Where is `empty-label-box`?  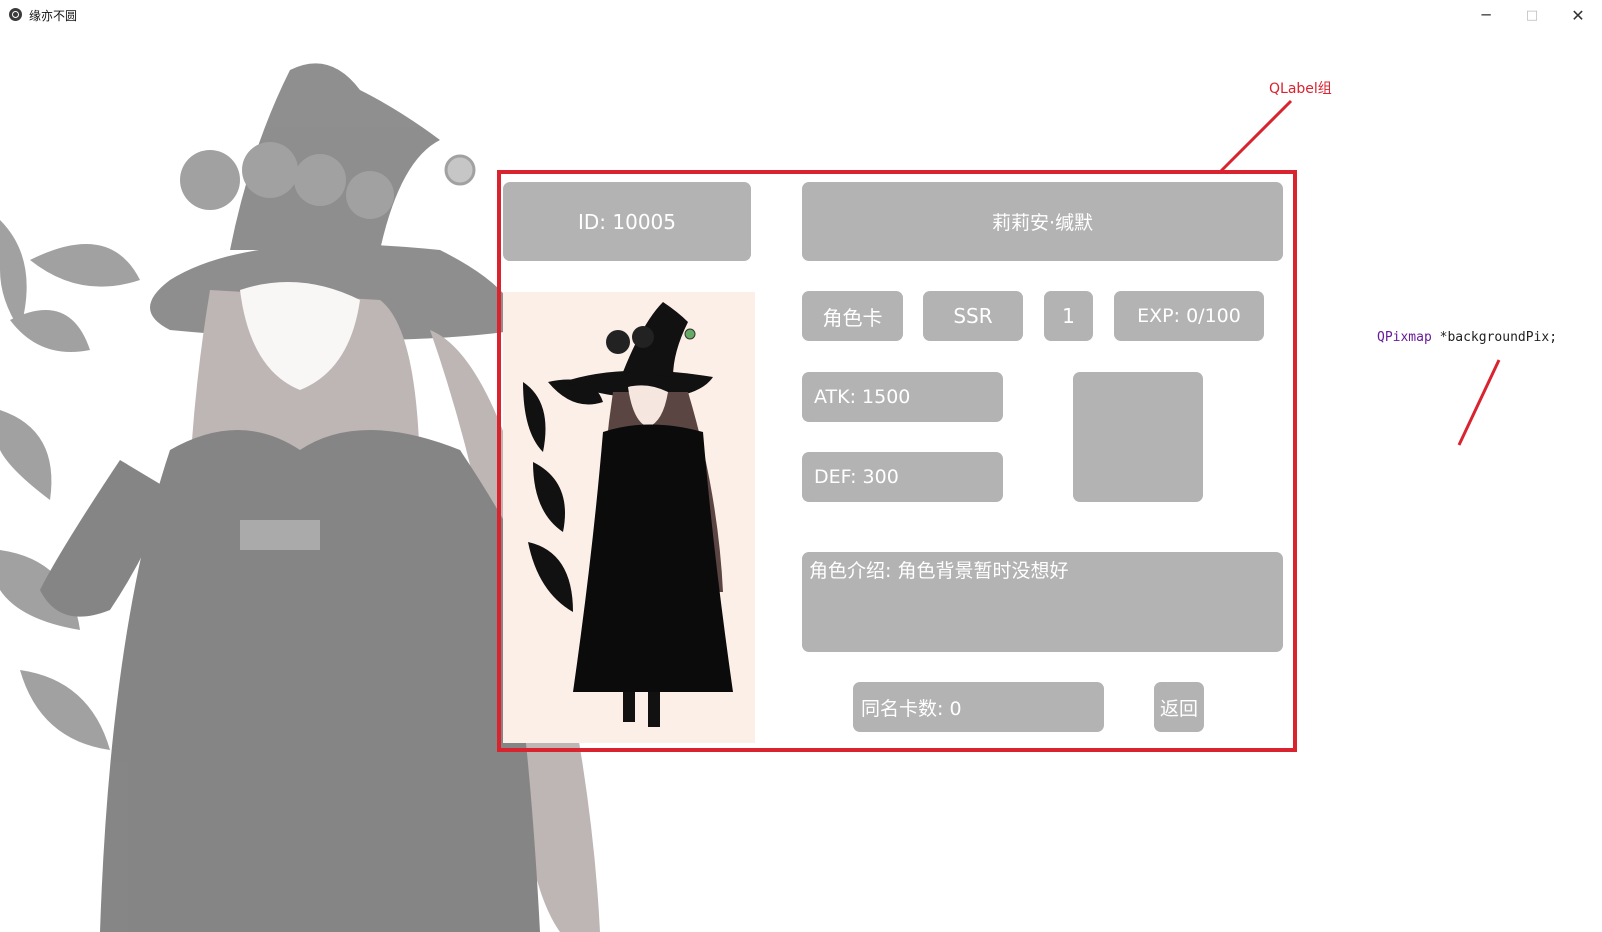 empty-label-box is located at coordinates (1138, 437).